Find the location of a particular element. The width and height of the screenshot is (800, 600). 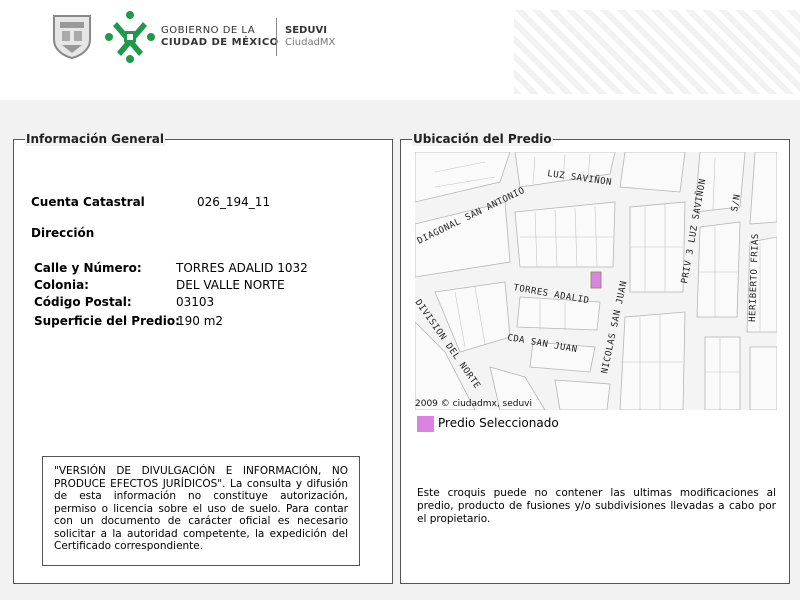

legend-swatch is located at coordinates (425, 424).